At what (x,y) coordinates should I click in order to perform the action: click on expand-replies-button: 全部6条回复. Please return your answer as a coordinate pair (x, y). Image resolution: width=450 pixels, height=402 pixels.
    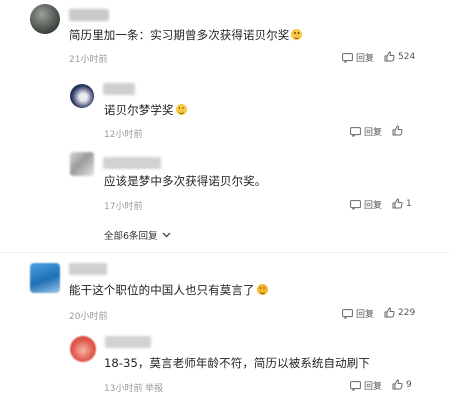
    Looking at the image, I should click on (137, 235).